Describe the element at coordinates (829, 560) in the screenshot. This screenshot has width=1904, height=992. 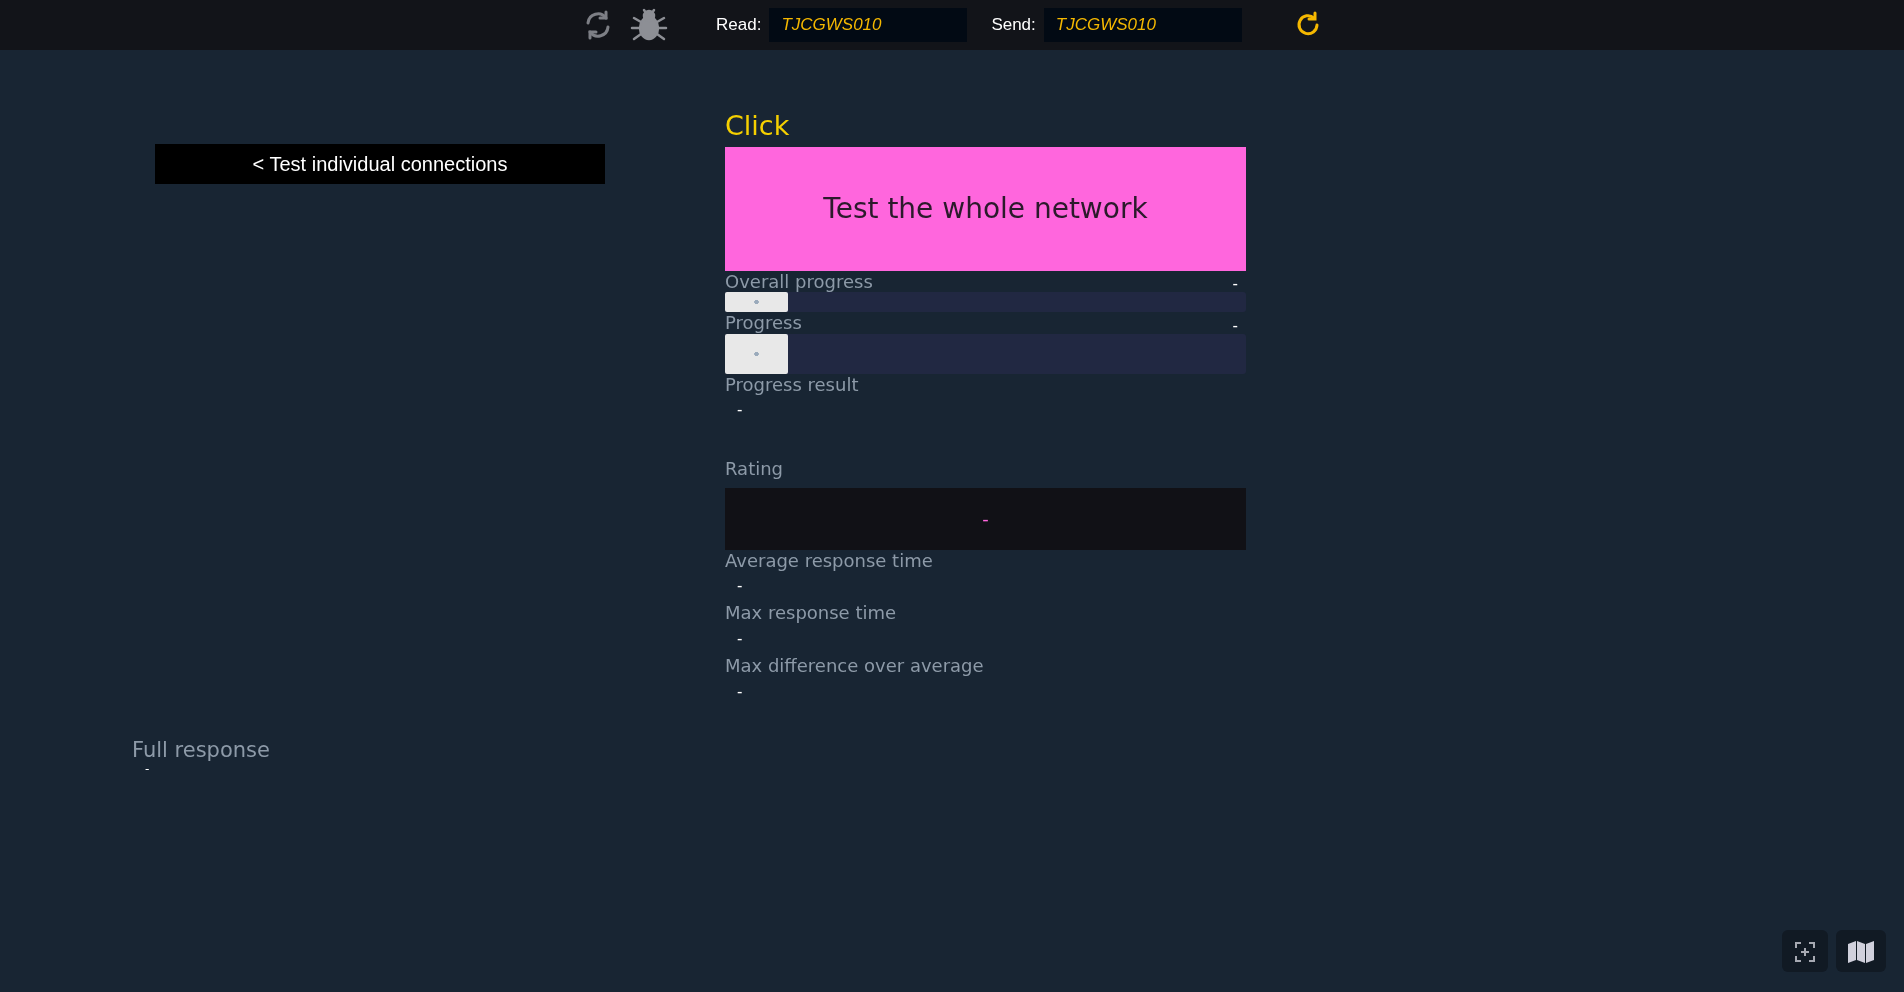
I see `stat-label: Average response time` at that location.